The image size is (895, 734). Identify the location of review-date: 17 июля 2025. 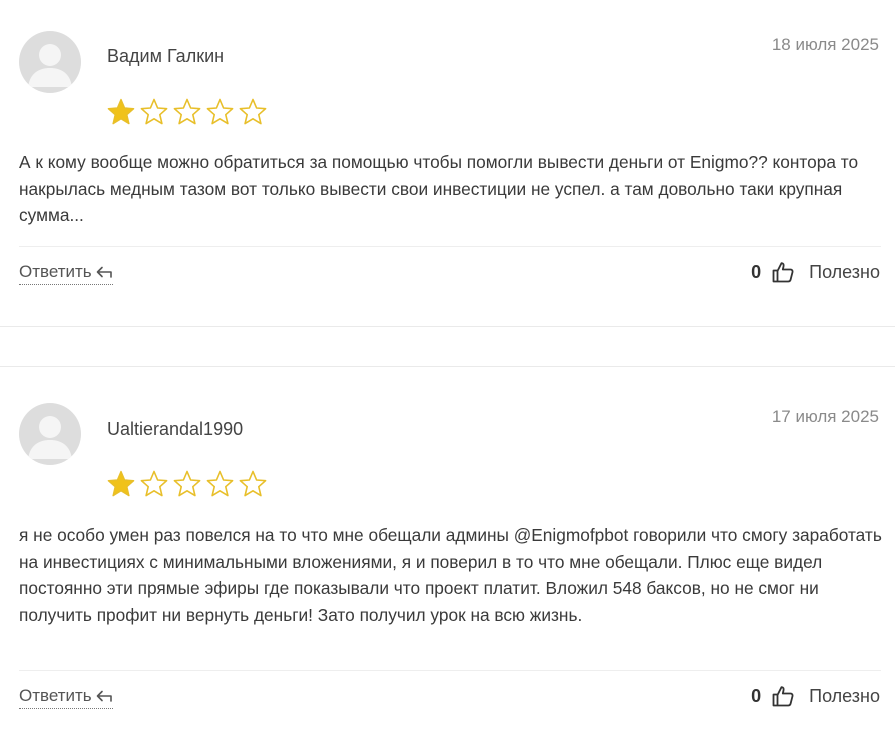
(825, 416).